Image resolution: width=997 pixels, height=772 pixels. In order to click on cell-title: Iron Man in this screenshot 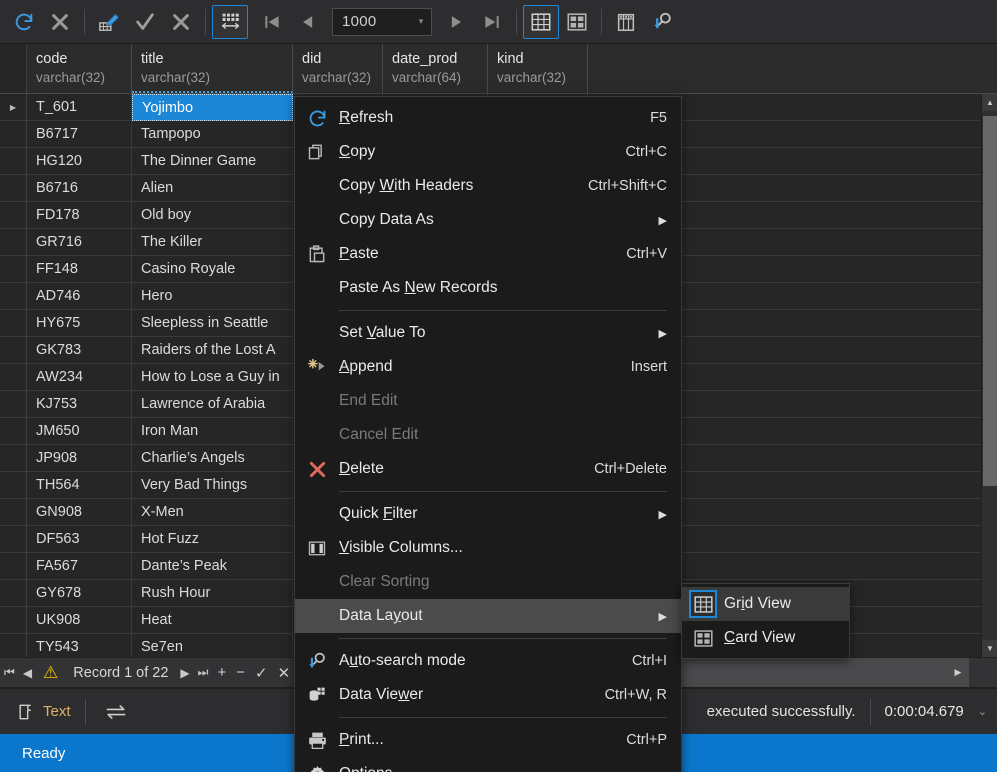, I will do `click(212, 431)`.